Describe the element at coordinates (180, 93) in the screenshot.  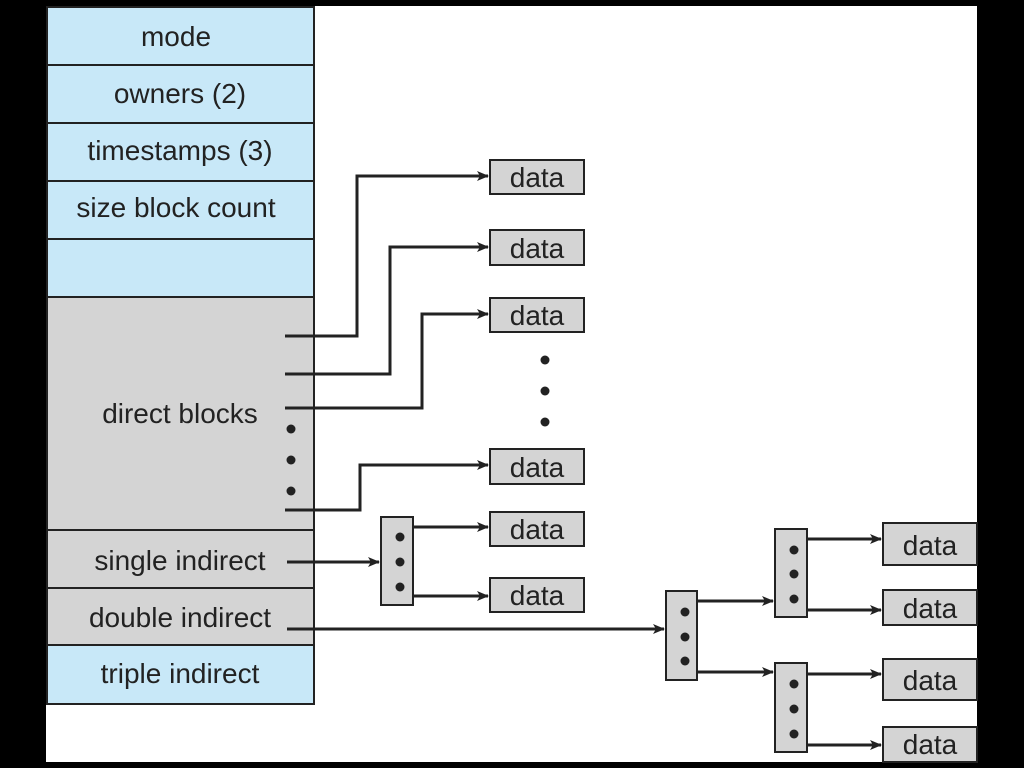
I see `label-owners: owners (2)` at that location.